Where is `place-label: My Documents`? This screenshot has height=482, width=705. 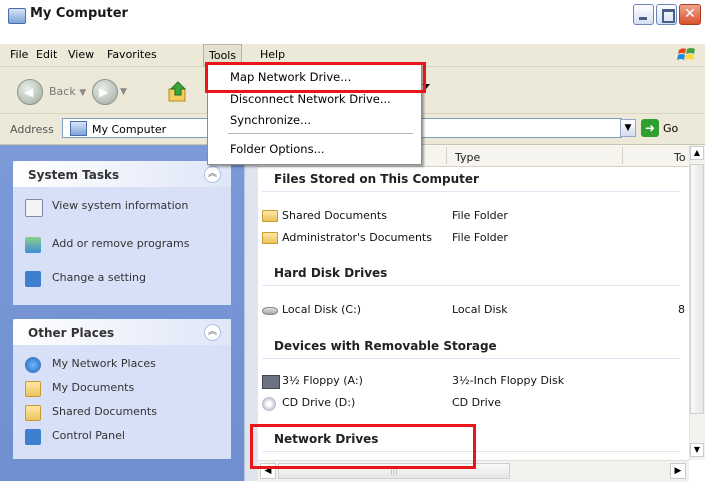 place-label: My Documents is located at coordinates (93, 387).